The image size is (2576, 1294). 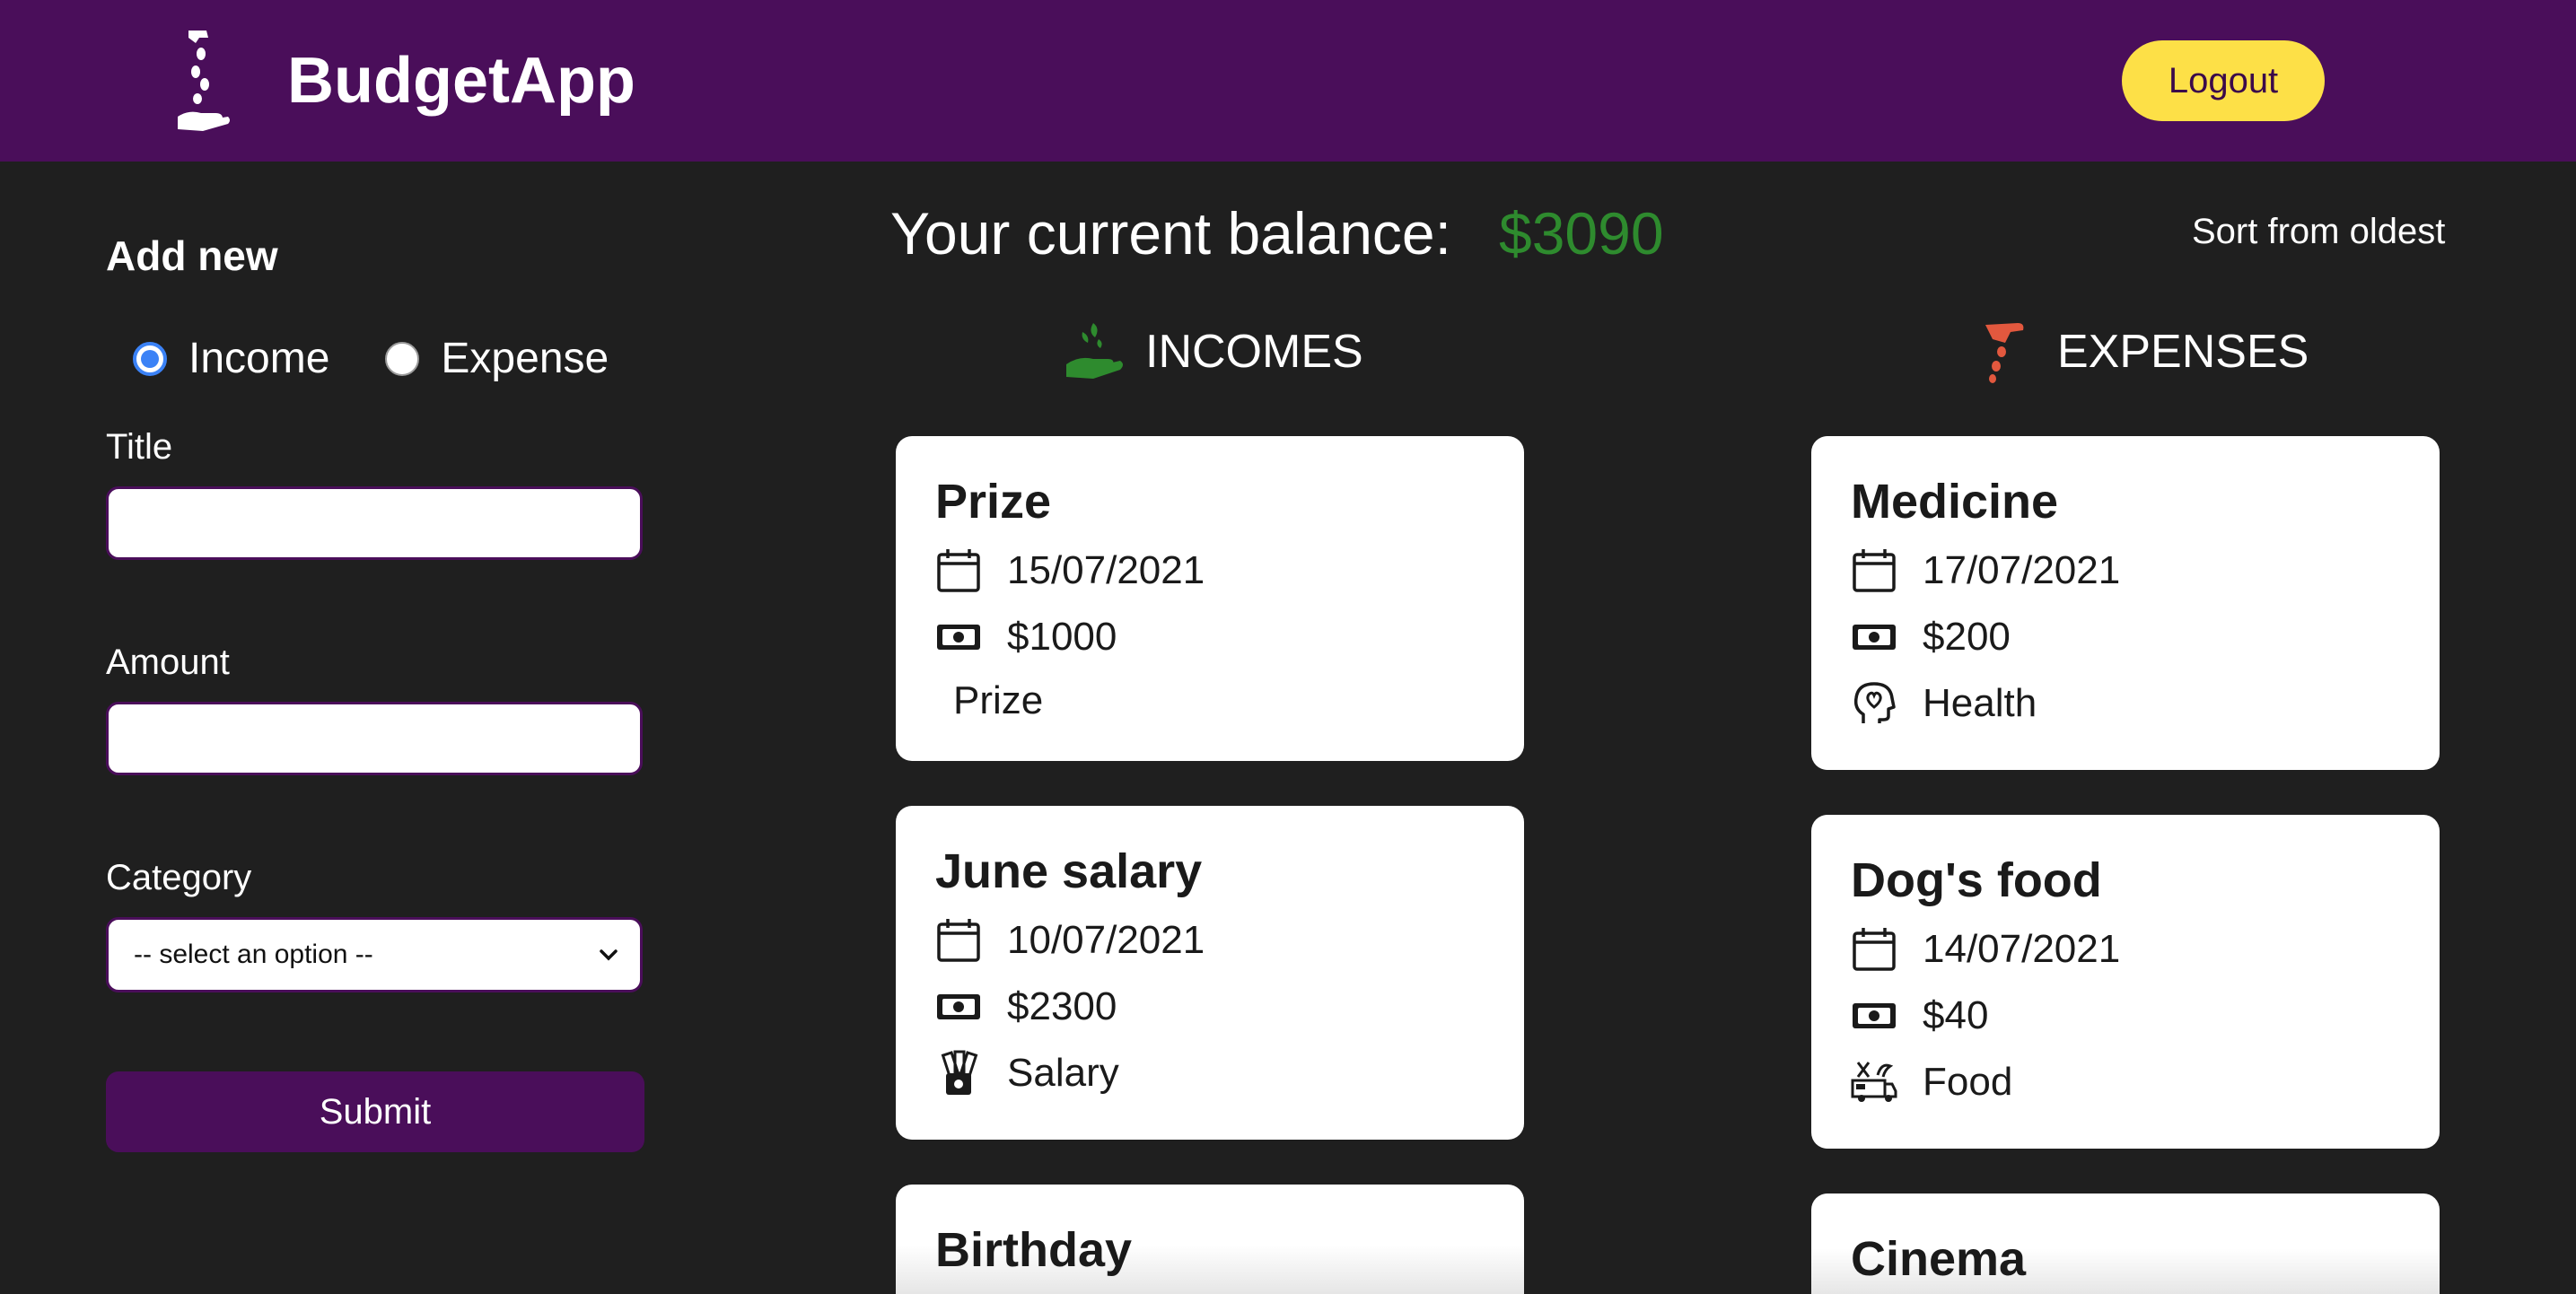 What do you see at coordinates (192, 256) in the screenshot?
I see `form-title: Add new` at bounding box center [192, 256].